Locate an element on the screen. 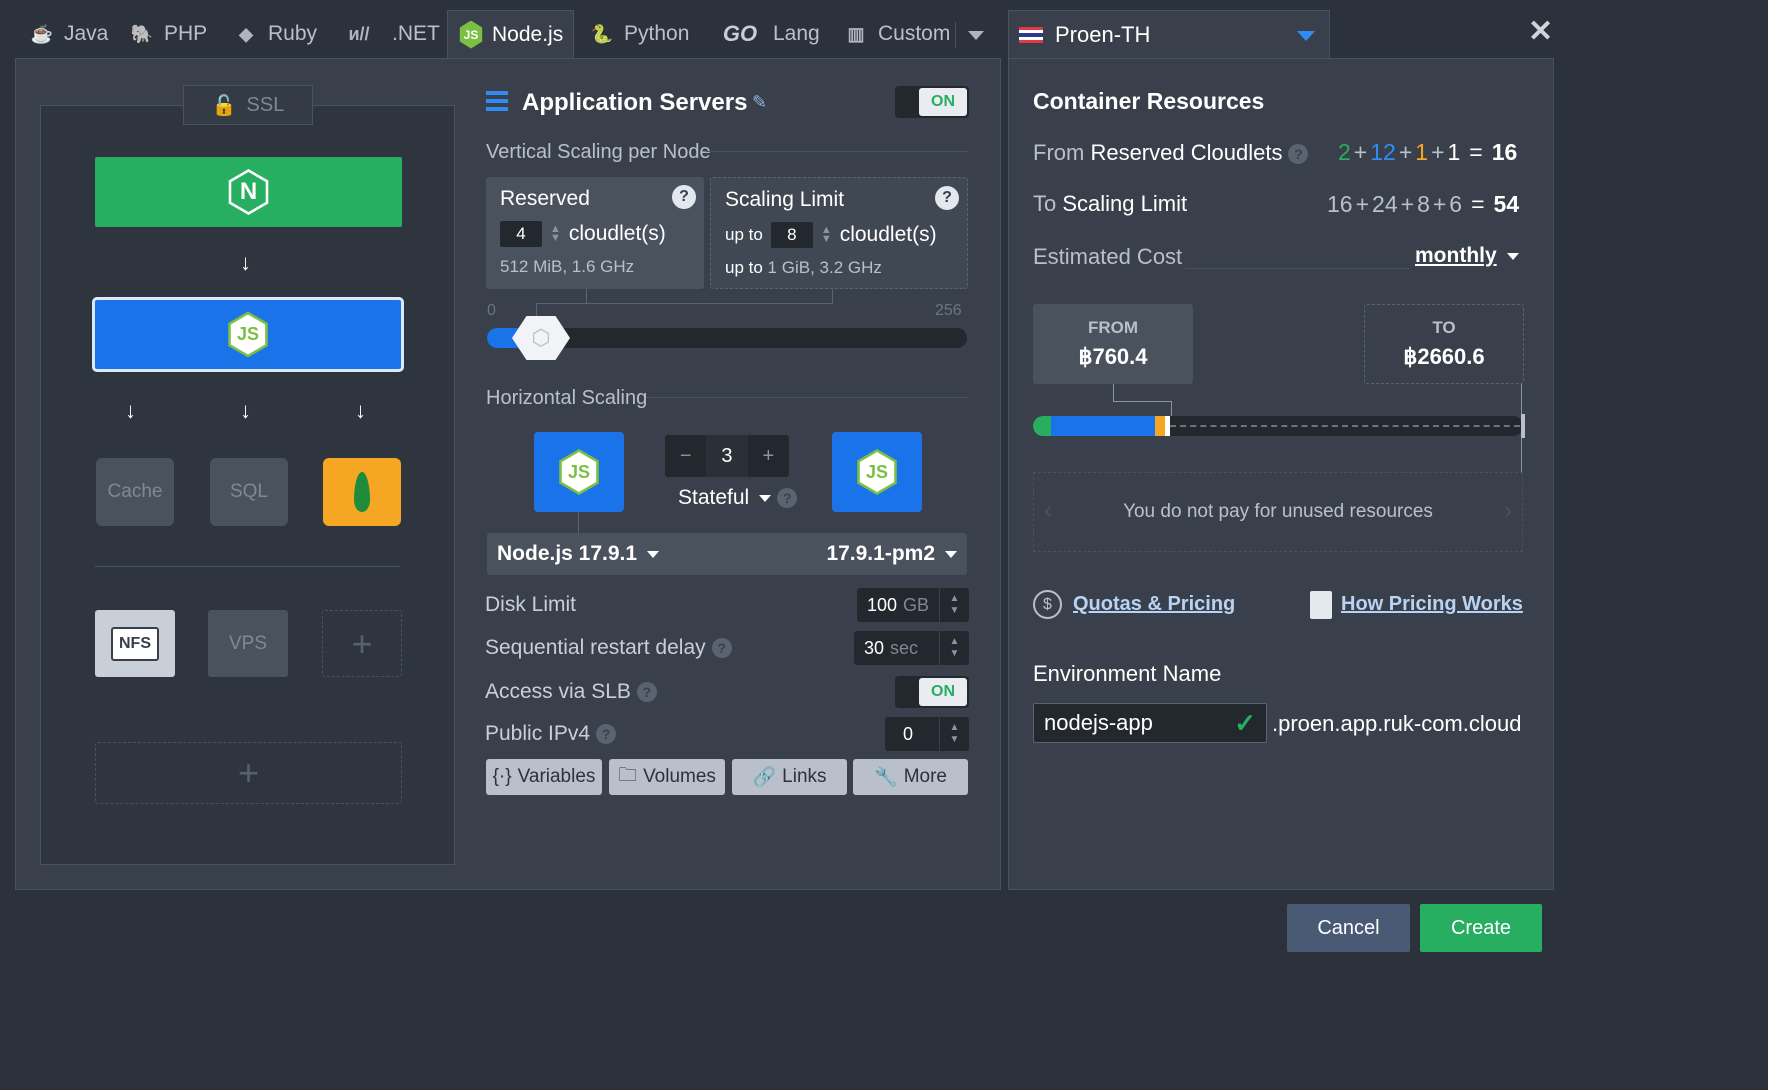 This screenshot has width=1768, height=1090. add-node-button: + is located at coordinates (362, 643).